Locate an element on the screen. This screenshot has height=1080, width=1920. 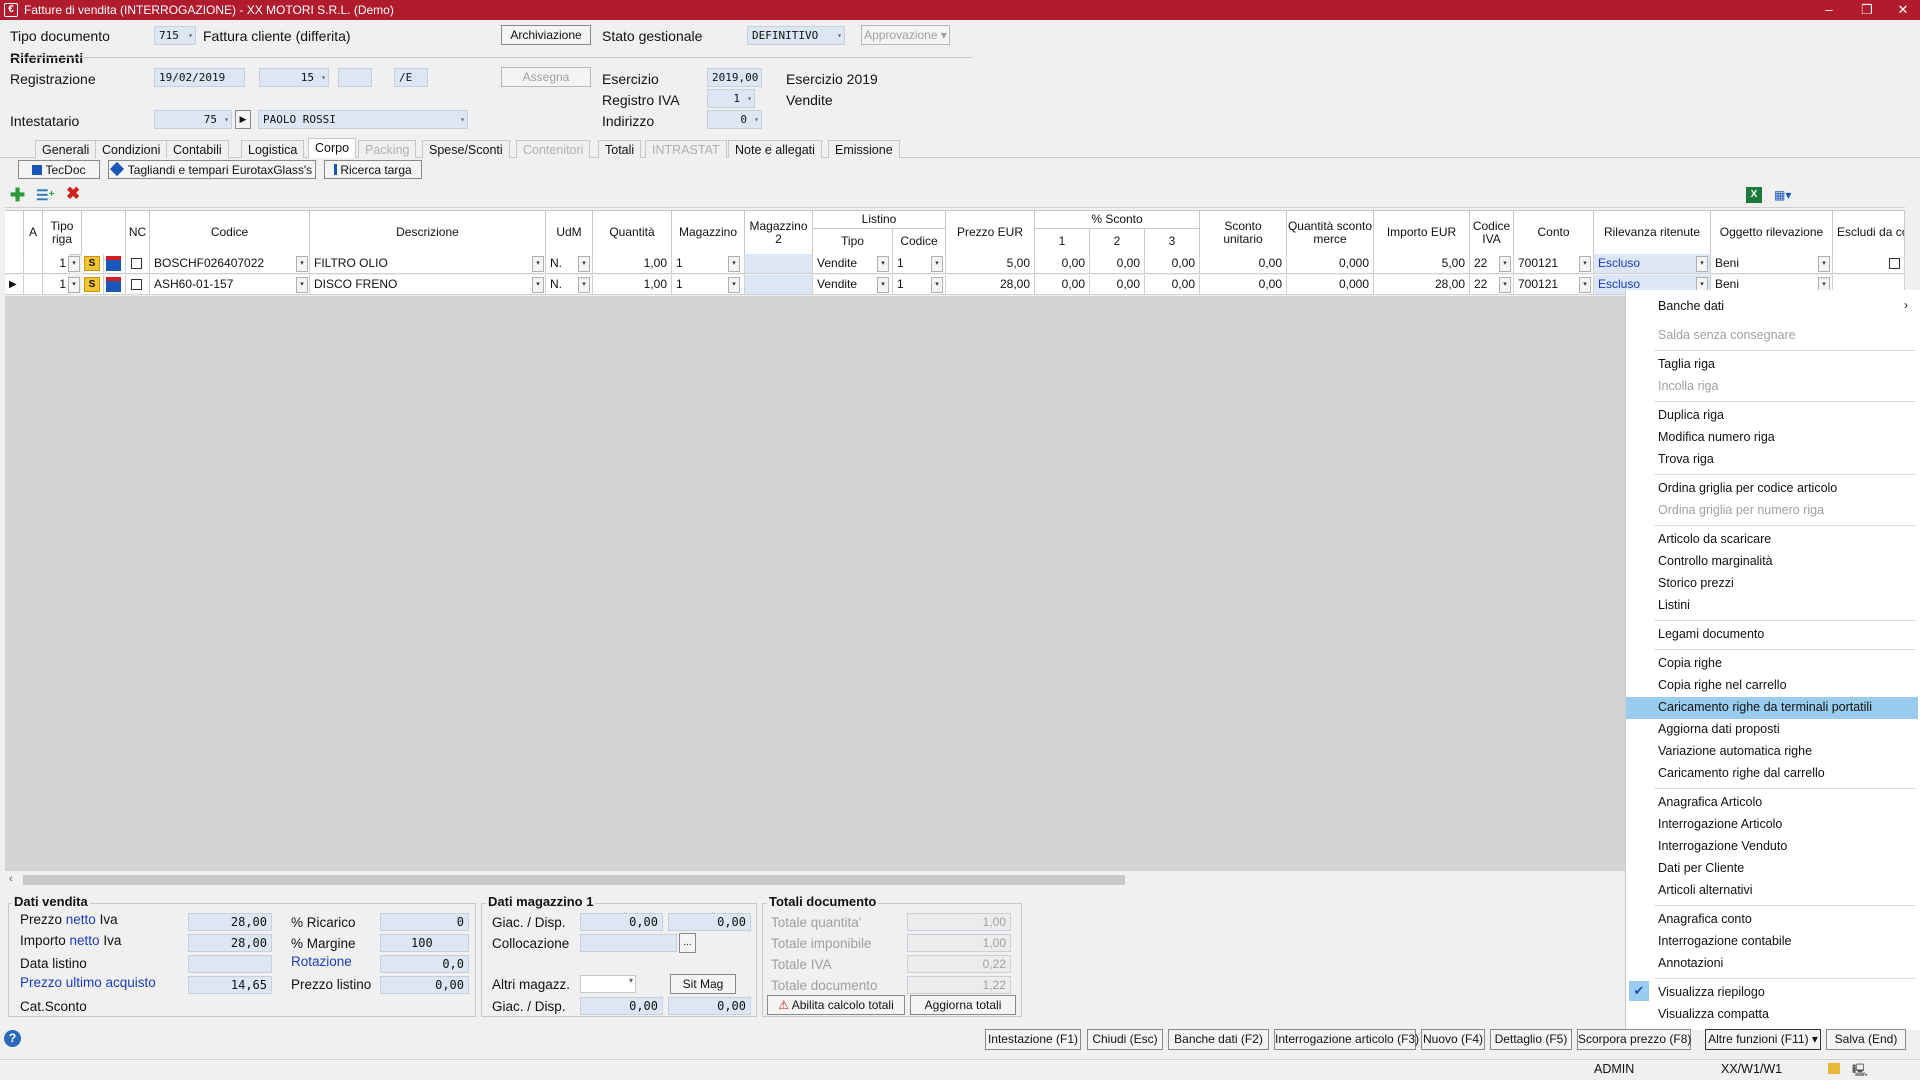
esercizio-field: 2019,00 is located at coordinates (734, 77).